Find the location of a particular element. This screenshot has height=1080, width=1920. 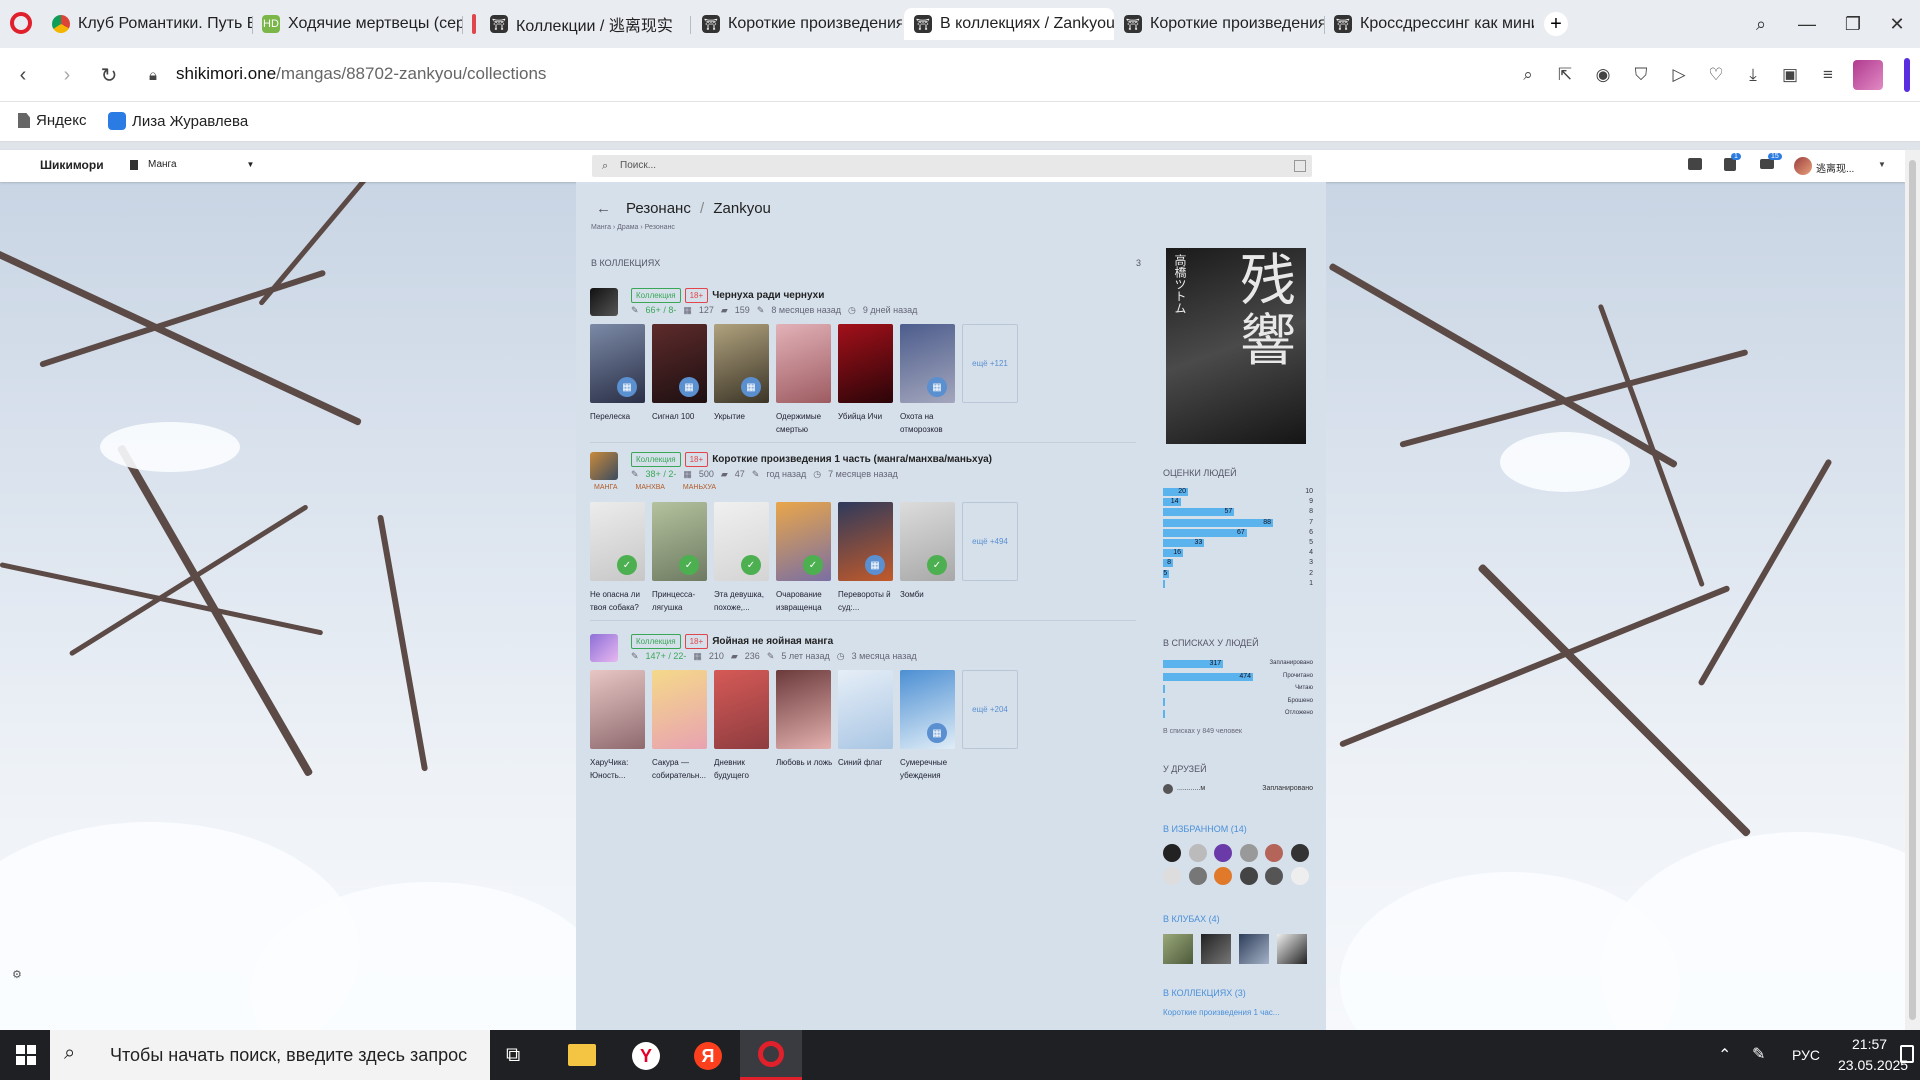

yandex-icon: Я is located at coordinates (708, 1056).